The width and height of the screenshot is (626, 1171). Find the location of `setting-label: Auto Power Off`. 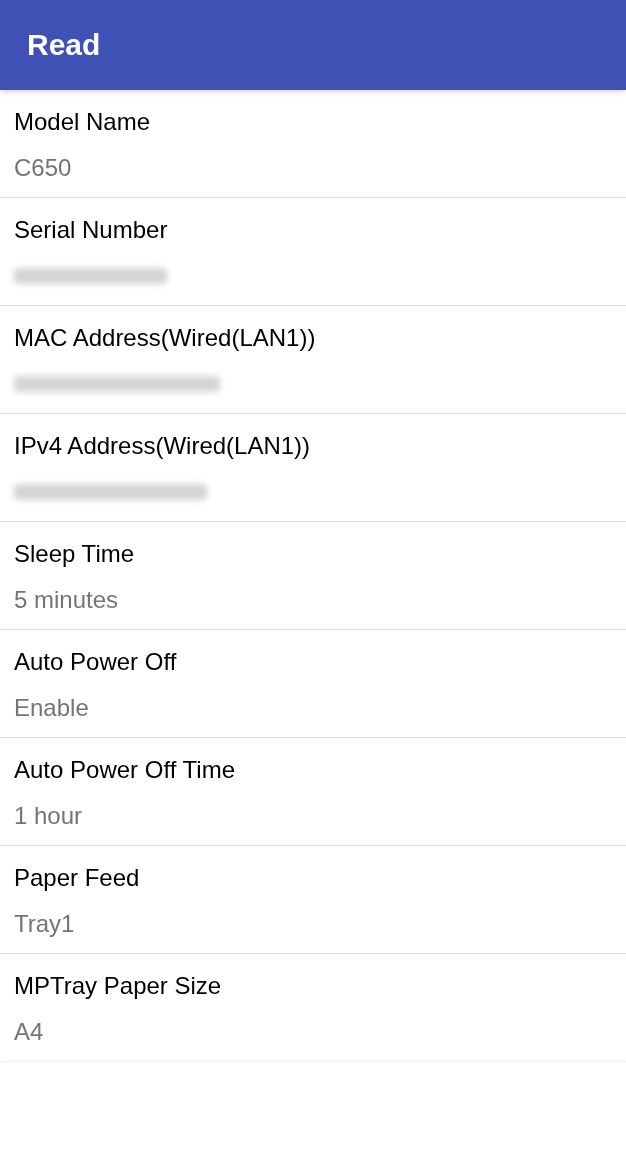

setting-label: Auto Power Off is located at coordinates (95, 662).